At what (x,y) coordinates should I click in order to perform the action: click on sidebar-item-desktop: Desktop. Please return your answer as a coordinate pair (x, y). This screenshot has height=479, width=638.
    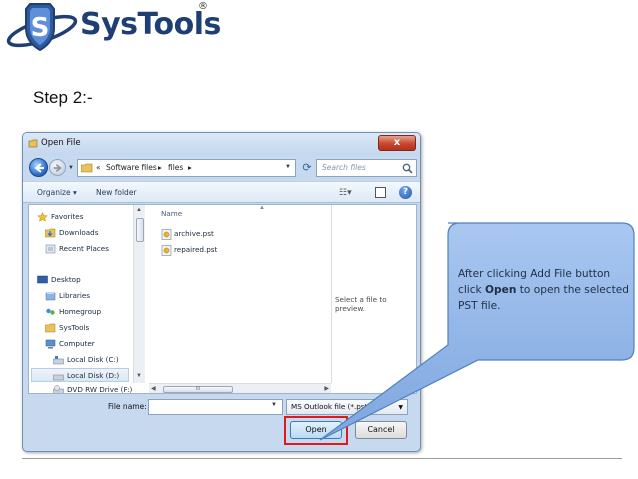
    Looking at the image, I should click on (59, 280).